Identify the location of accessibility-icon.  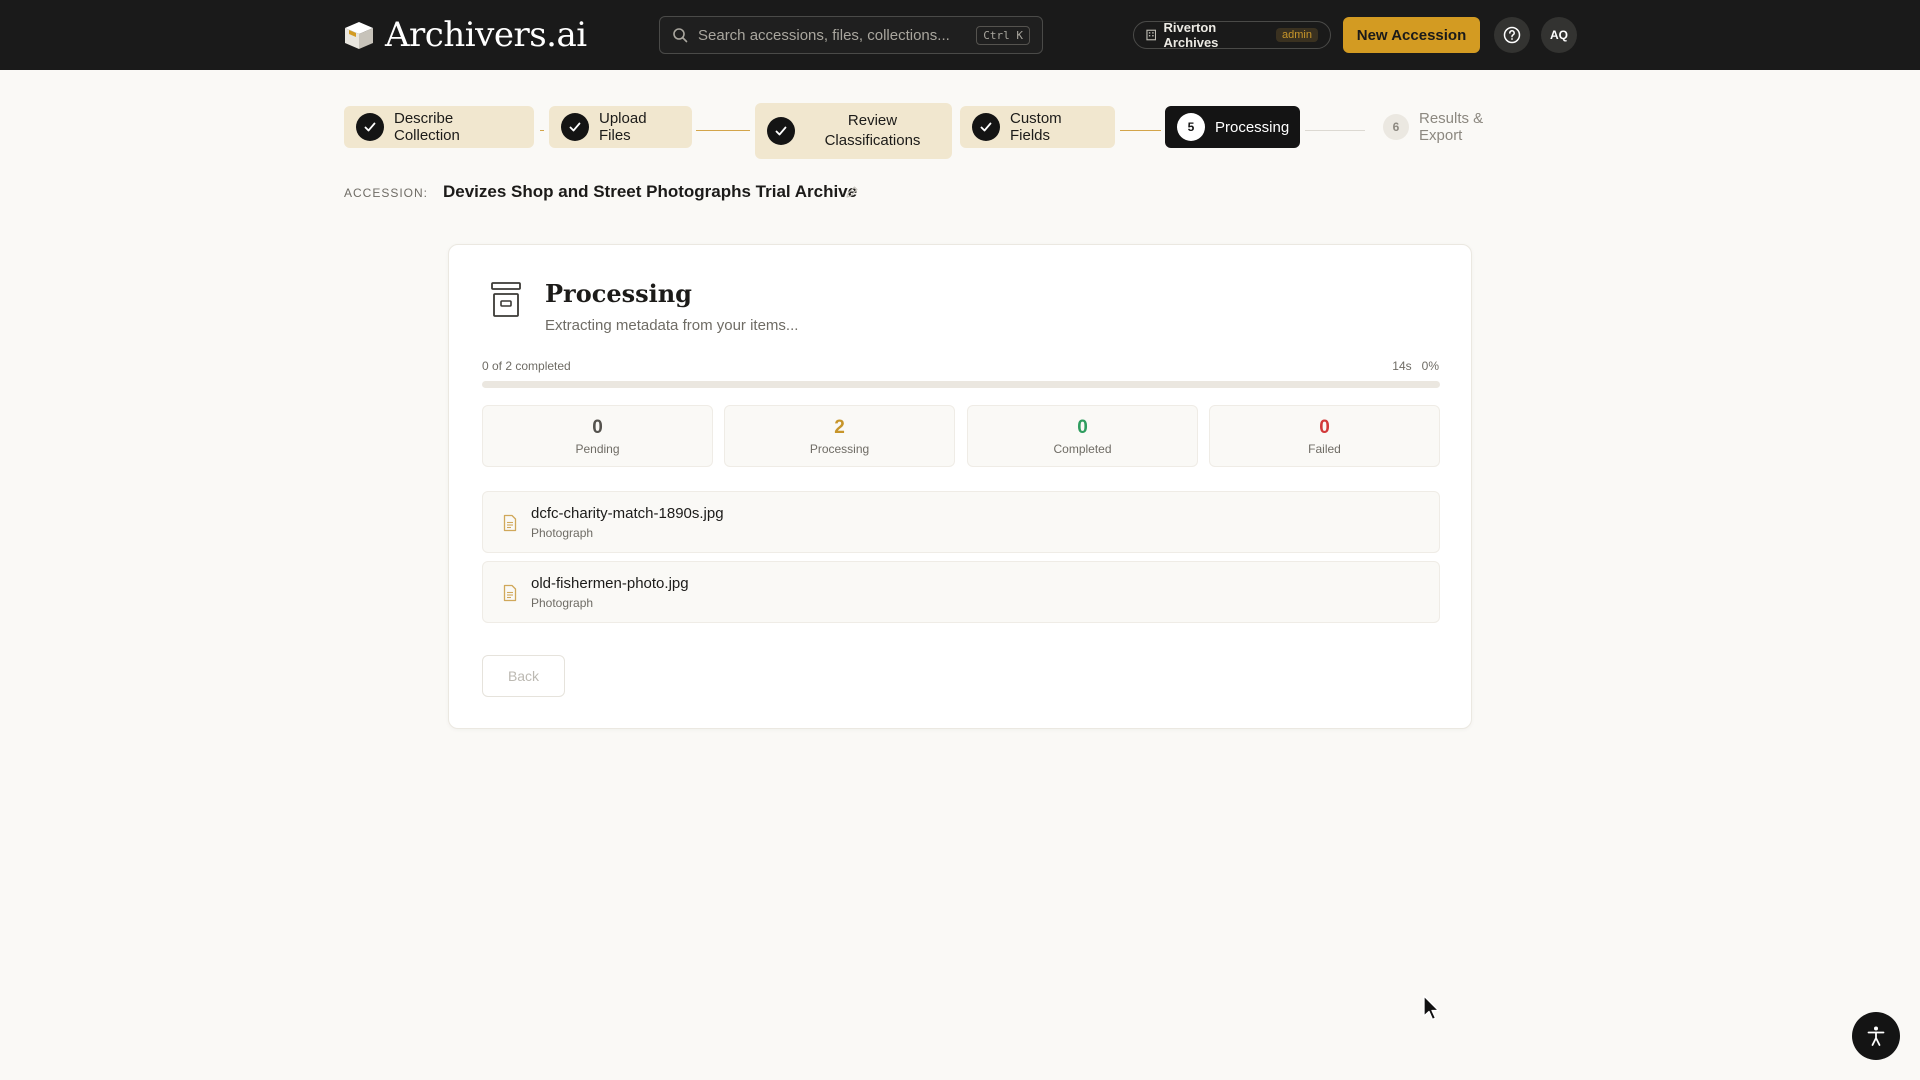
(1876, 1036).